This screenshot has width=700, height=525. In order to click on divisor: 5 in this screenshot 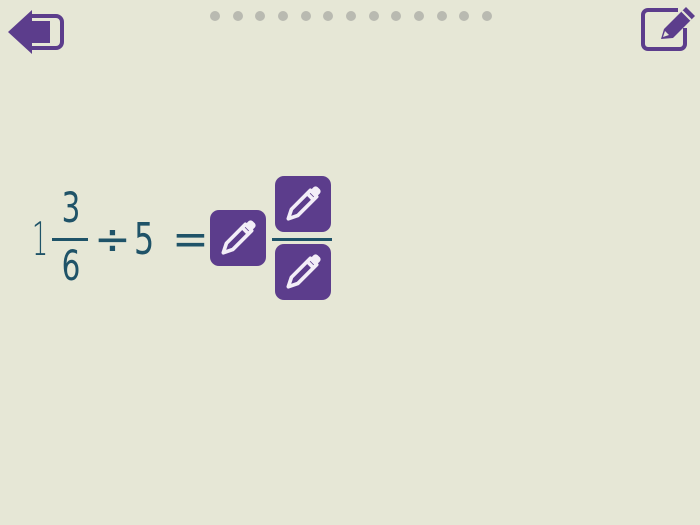, I will do `click(144, 239)`.